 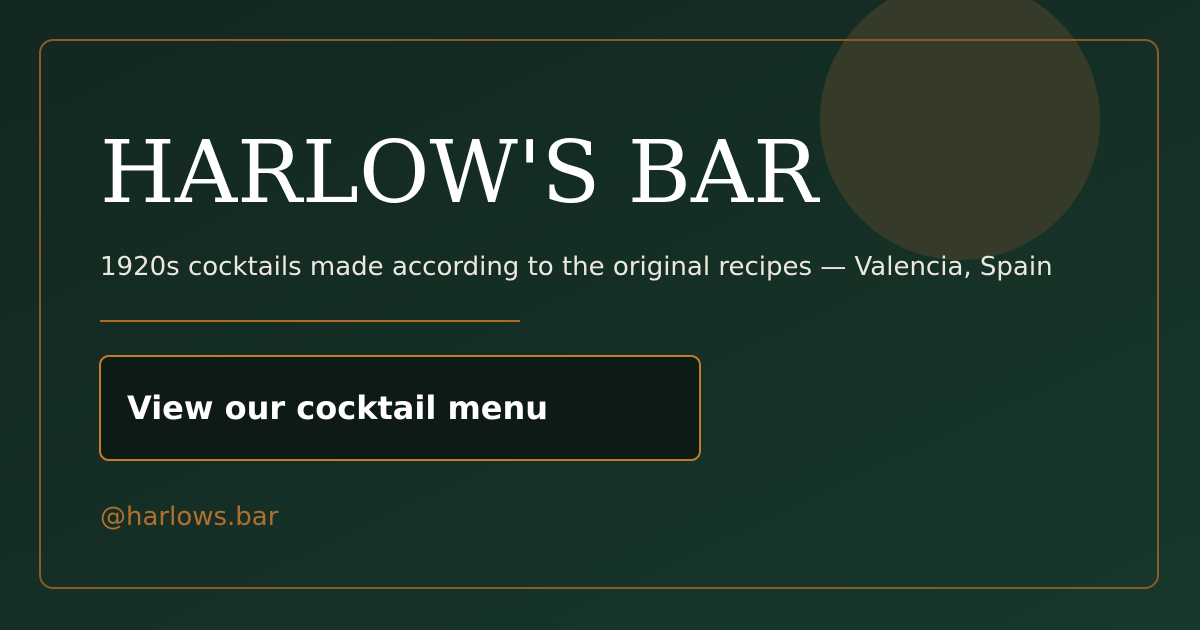 What do you see at coordinates (338, 408) in the screenshot?
I see `view-menu-button-label: View our cocktail menu` at bounding box center [338, 408].